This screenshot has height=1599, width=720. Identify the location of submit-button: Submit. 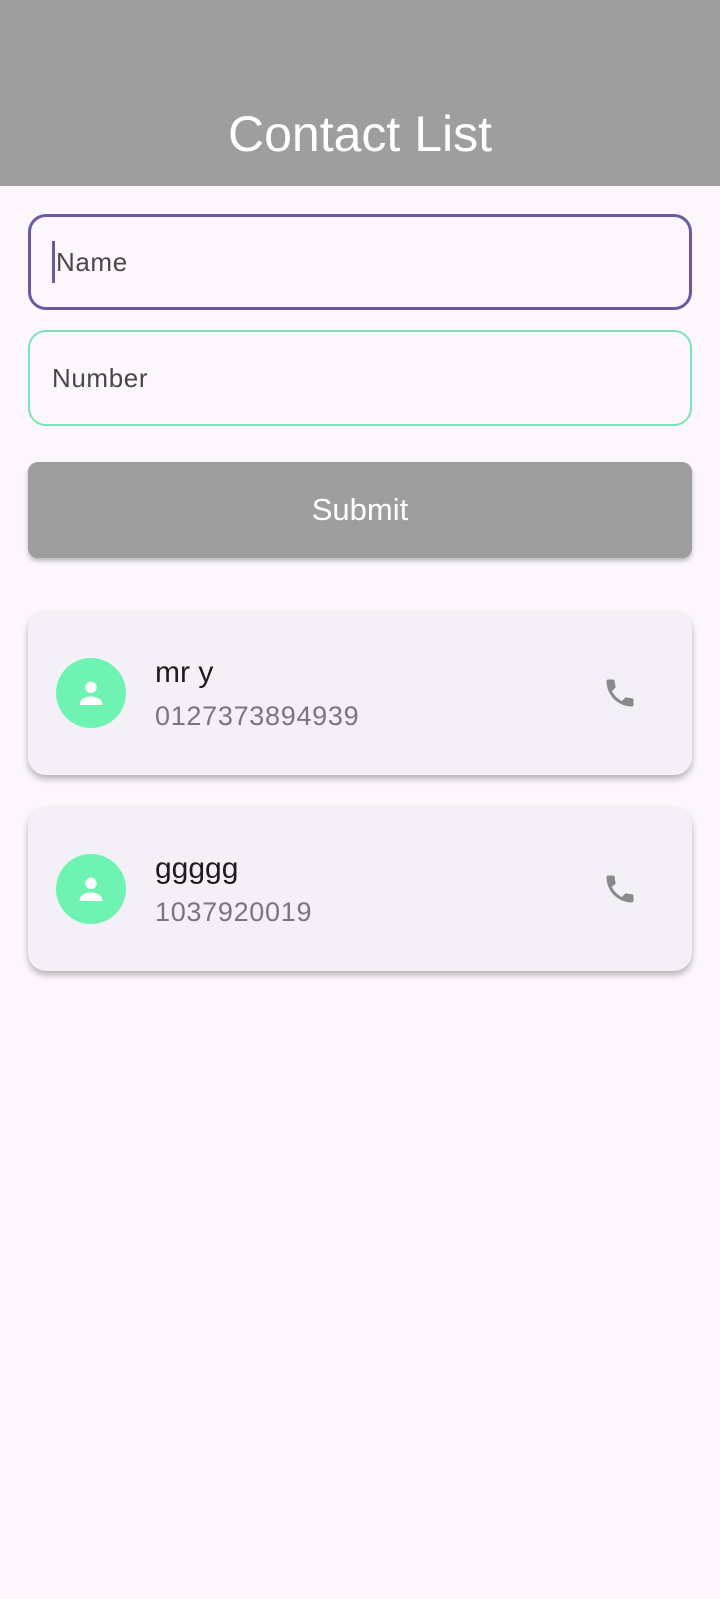
(360, 510).